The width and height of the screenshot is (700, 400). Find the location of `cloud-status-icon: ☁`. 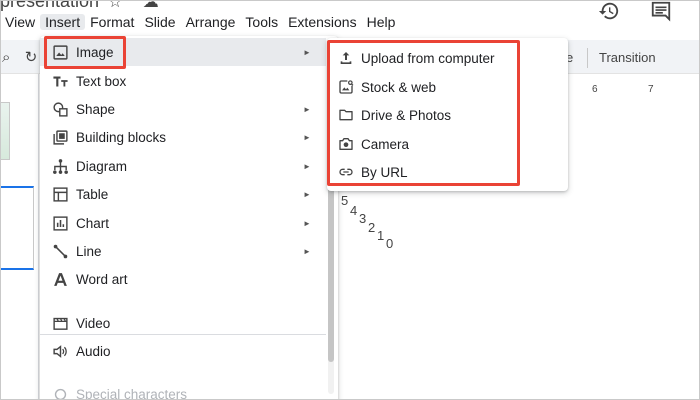

cloud-status-icon: ☁ is located at coordinates (151, 5).